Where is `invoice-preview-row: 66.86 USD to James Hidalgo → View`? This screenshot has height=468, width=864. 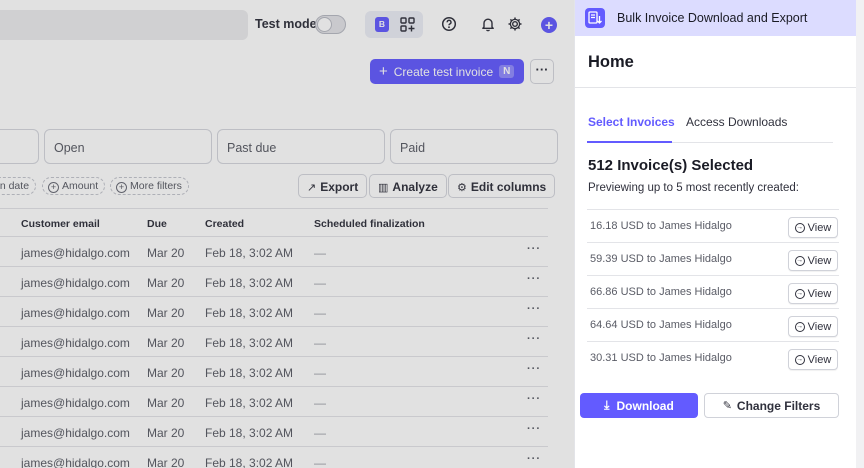
invoice-preview-row: 66.86 USD to James Hidalgo → View is located at coordinates (713, 291).